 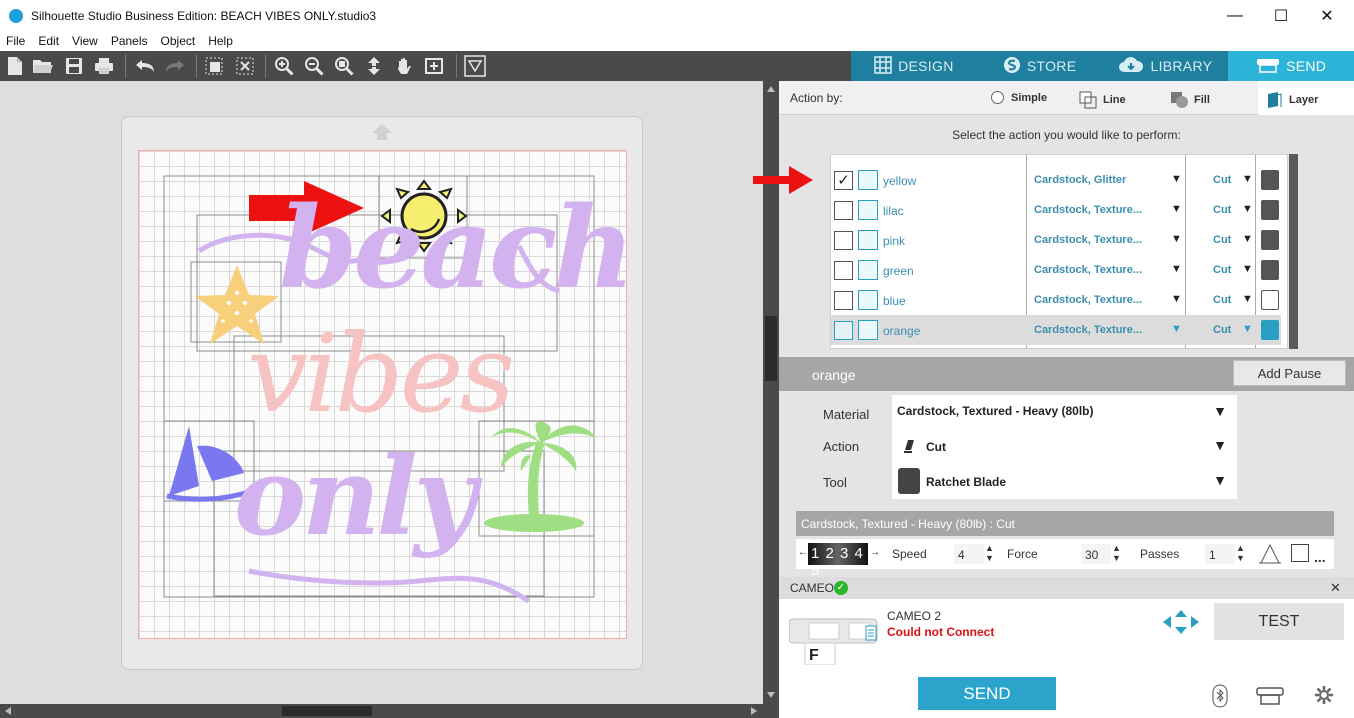 What do you see at coordinates (1335, 588) in the screenshot?
I see `close-device-panel-button: ✕` at bounding box center [1335, 588].